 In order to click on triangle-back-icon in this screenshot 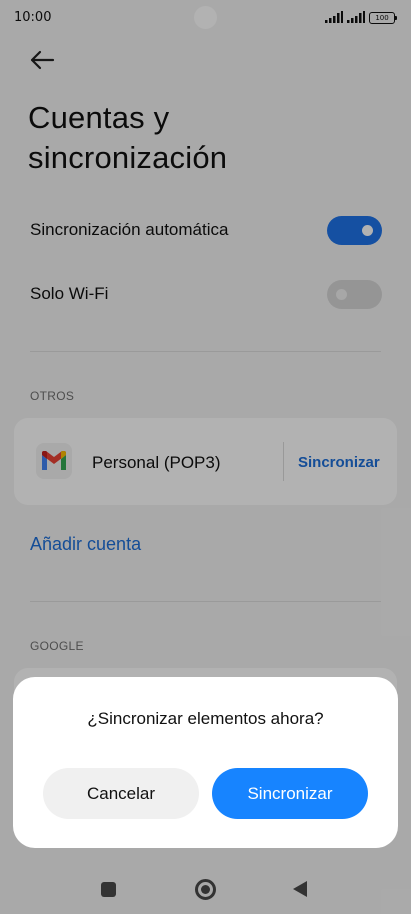, I will do `click(300, 889)`.